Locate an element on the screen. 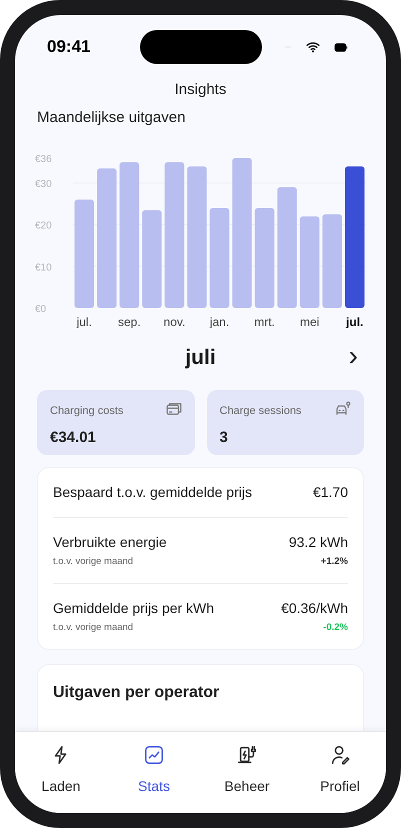  x-axis-label: nov. is located at coordinates (175, 321).